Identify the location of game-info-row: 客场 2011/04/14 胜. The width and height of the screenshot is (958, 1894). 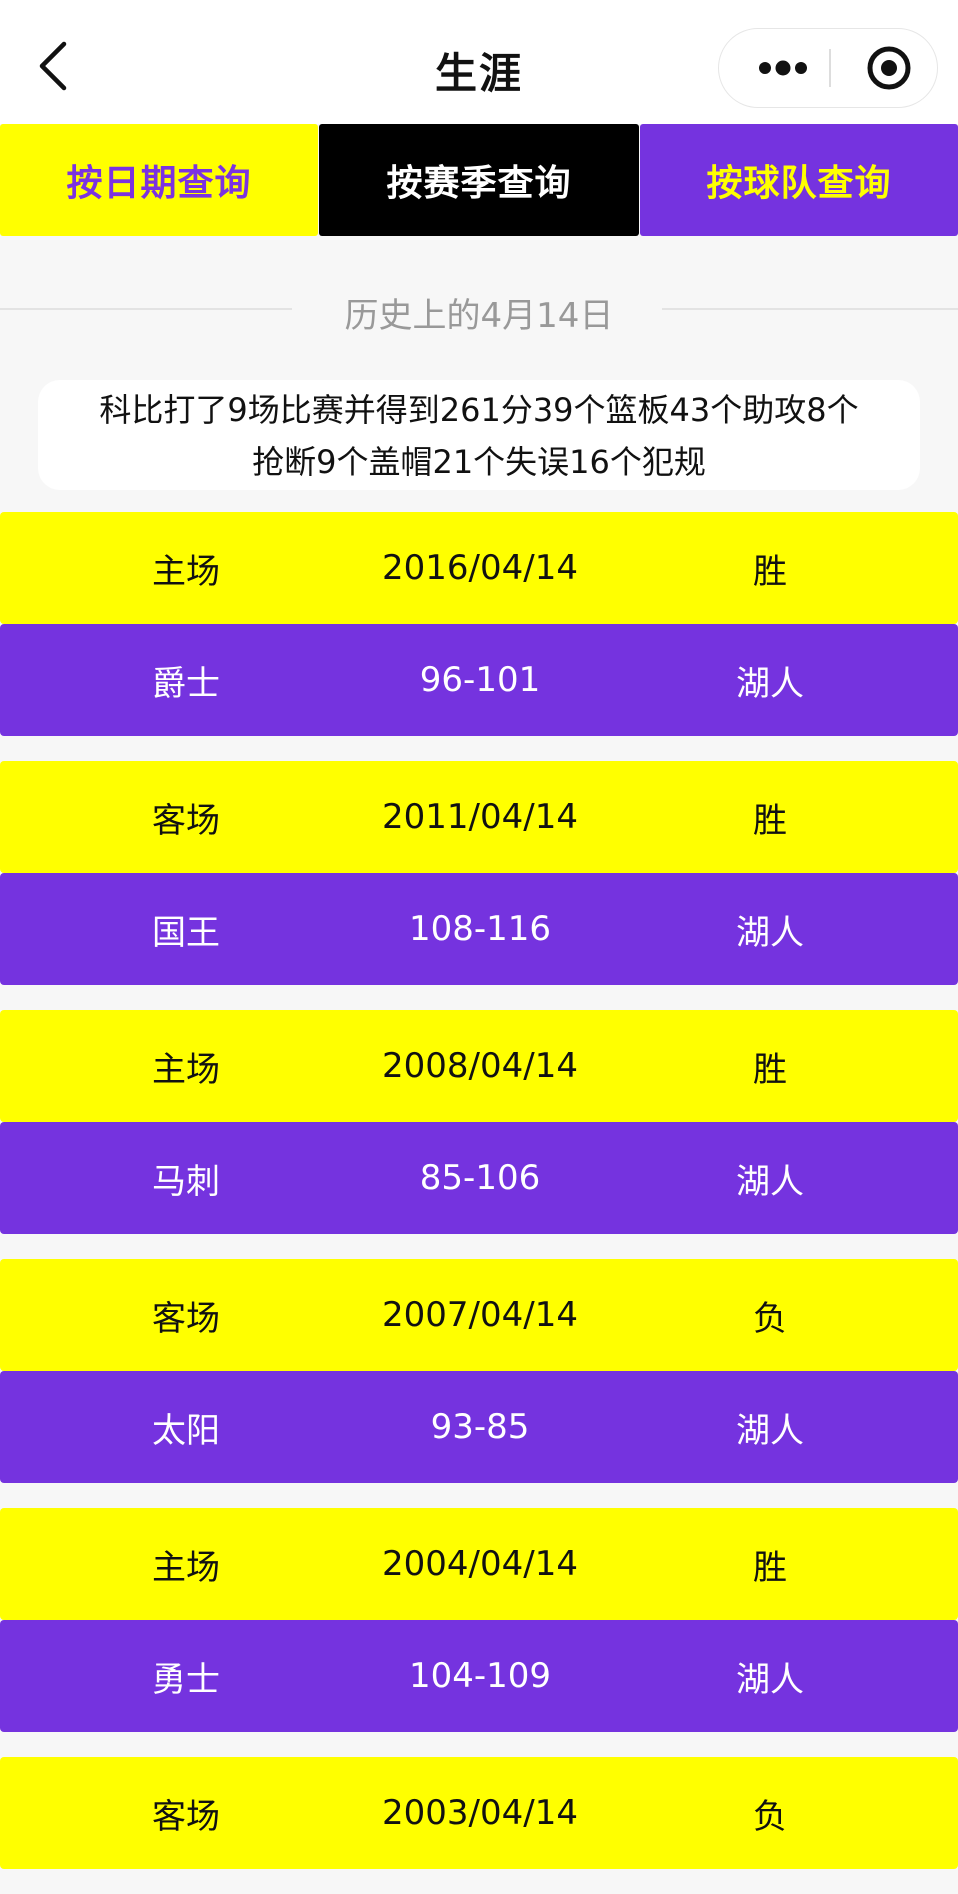
(479, 817).